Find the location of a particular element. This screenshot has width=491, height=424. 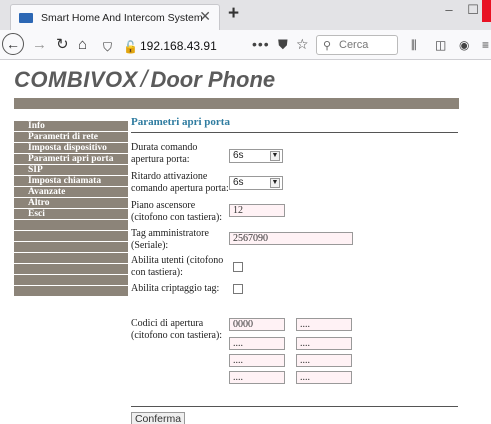

logo-subtitle: Door Phone is located at coordinates (213, 79).